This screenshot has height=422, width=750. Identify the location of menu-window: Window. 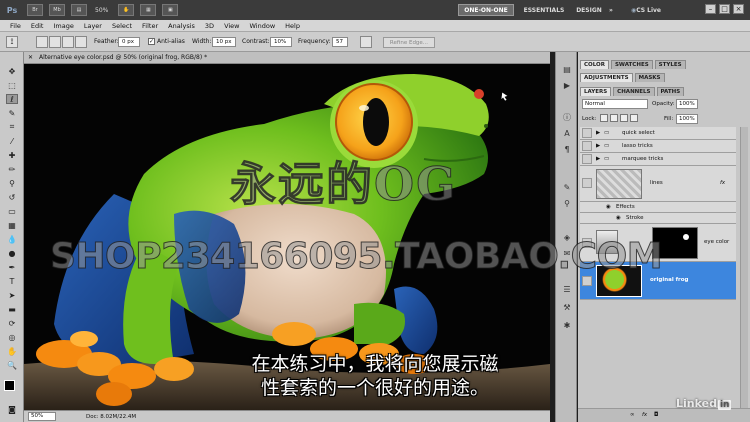
(263, 26).